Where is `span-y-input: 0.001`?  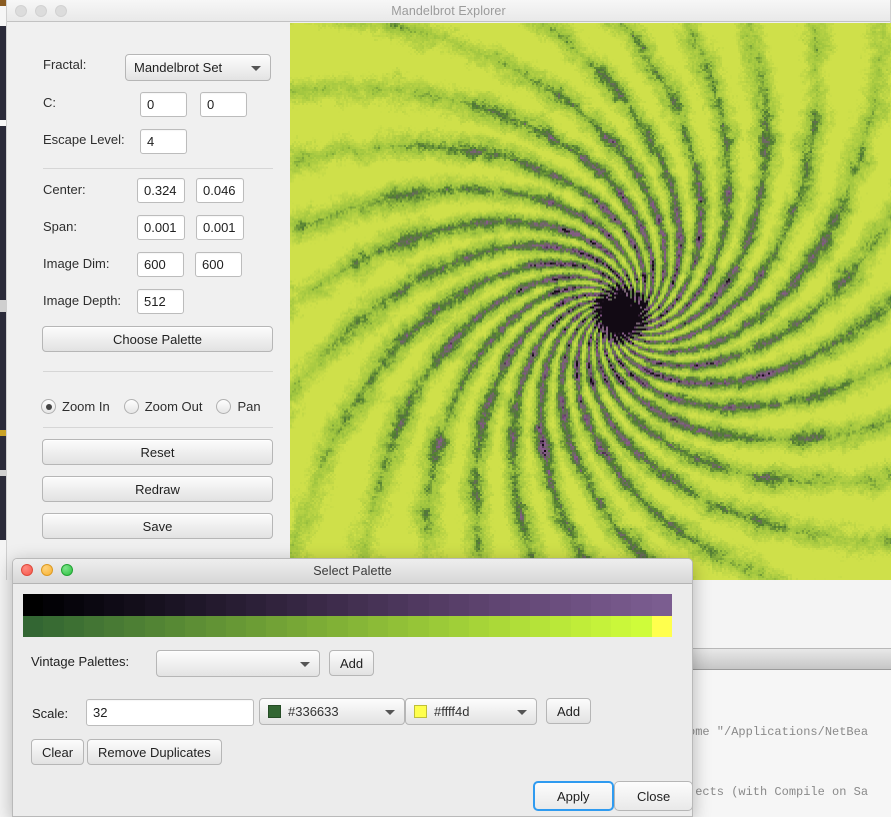
span-y-input: 0.001 is located at coordinates (220, 227).